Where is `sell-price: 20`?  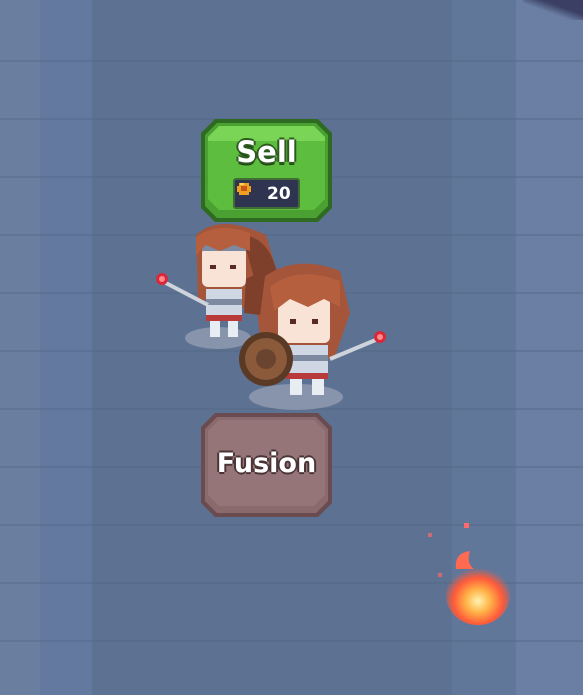 sell-price: 20 is located at coordinates (279, 194).